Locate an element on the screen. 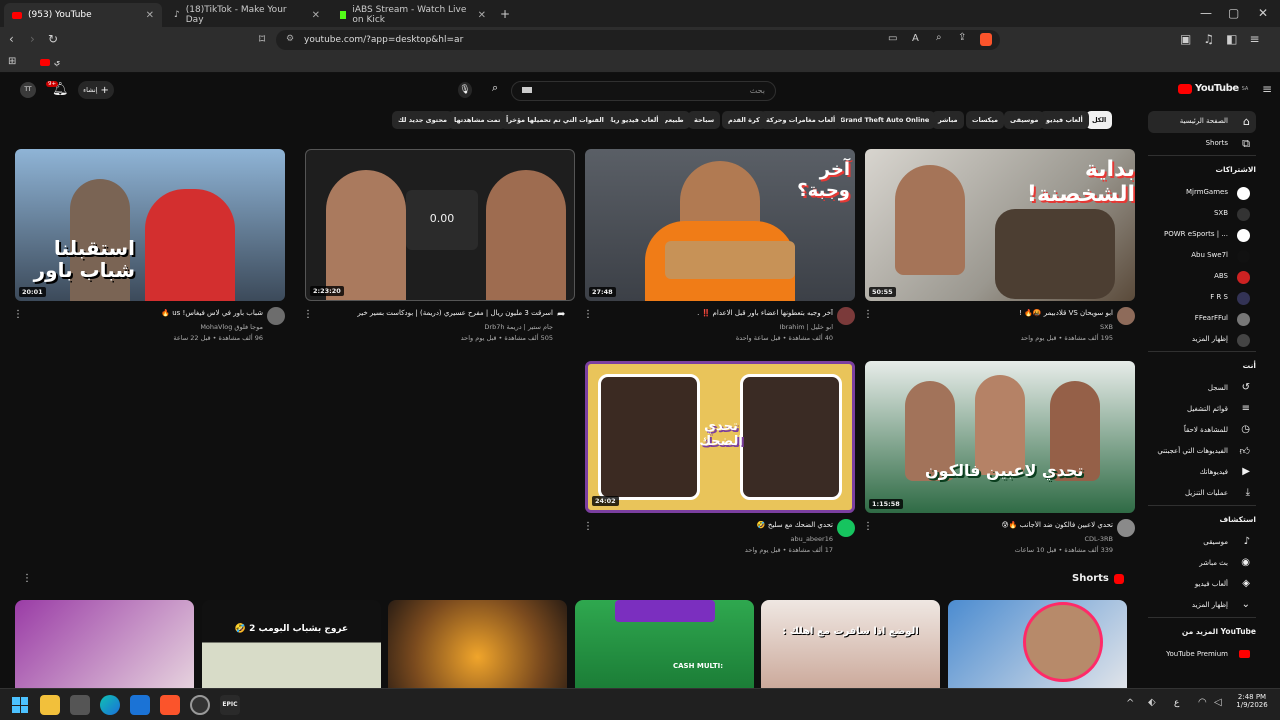 This screenshot has height=720, width=1280. new-tab-icon: + is located at coordinates (505, 14).